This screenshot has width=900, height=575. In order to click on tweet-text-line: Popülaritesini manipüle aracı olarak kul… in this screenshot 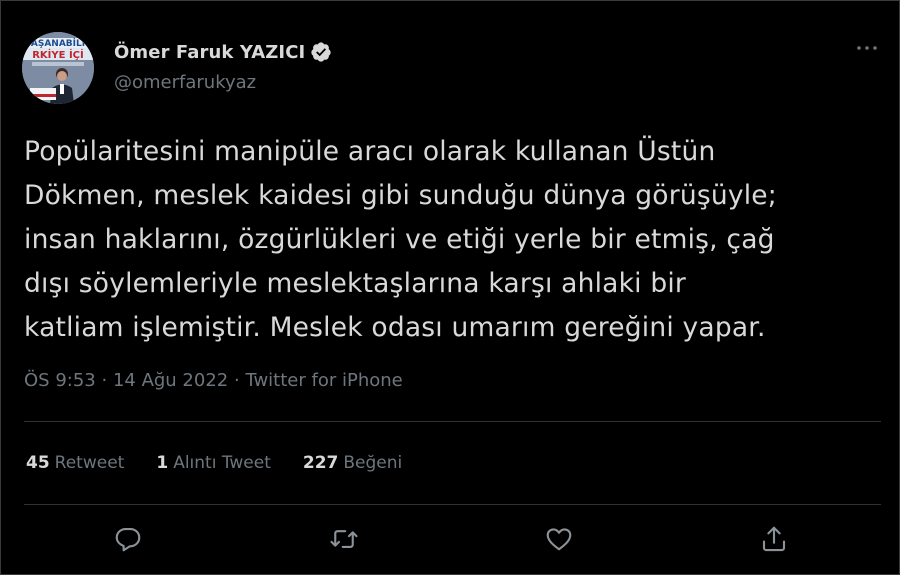, I will do `click(370, 151)`.